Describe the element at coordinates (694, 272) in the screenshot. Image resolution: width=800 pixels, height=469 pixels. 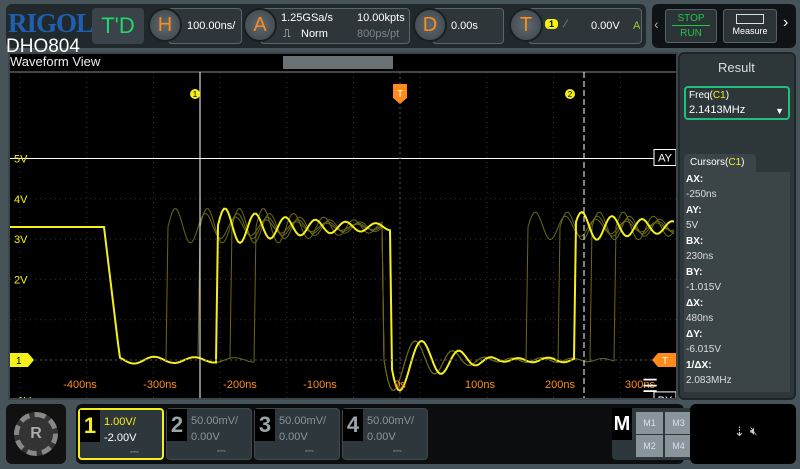
I see `cursor-key: BY:` at that location.